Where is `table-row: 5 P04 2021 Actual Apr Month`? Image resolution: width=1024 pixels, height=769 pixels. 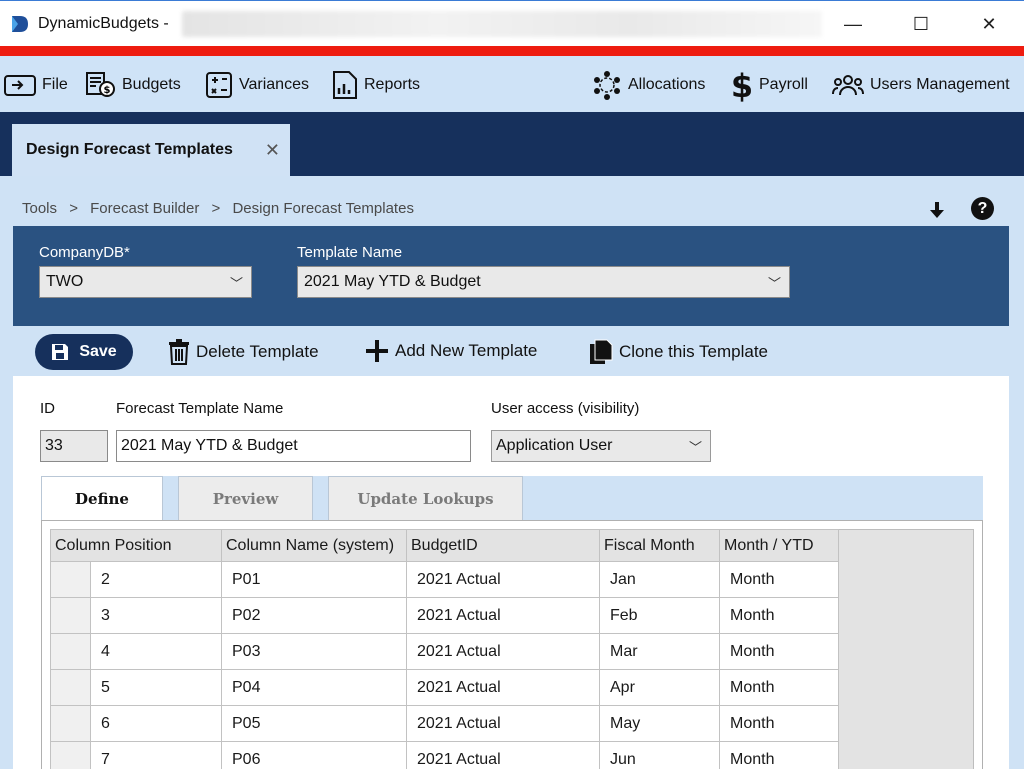
table-row: 5 P04 2021 Actual Apr Month is located at coordinates (444, 687).